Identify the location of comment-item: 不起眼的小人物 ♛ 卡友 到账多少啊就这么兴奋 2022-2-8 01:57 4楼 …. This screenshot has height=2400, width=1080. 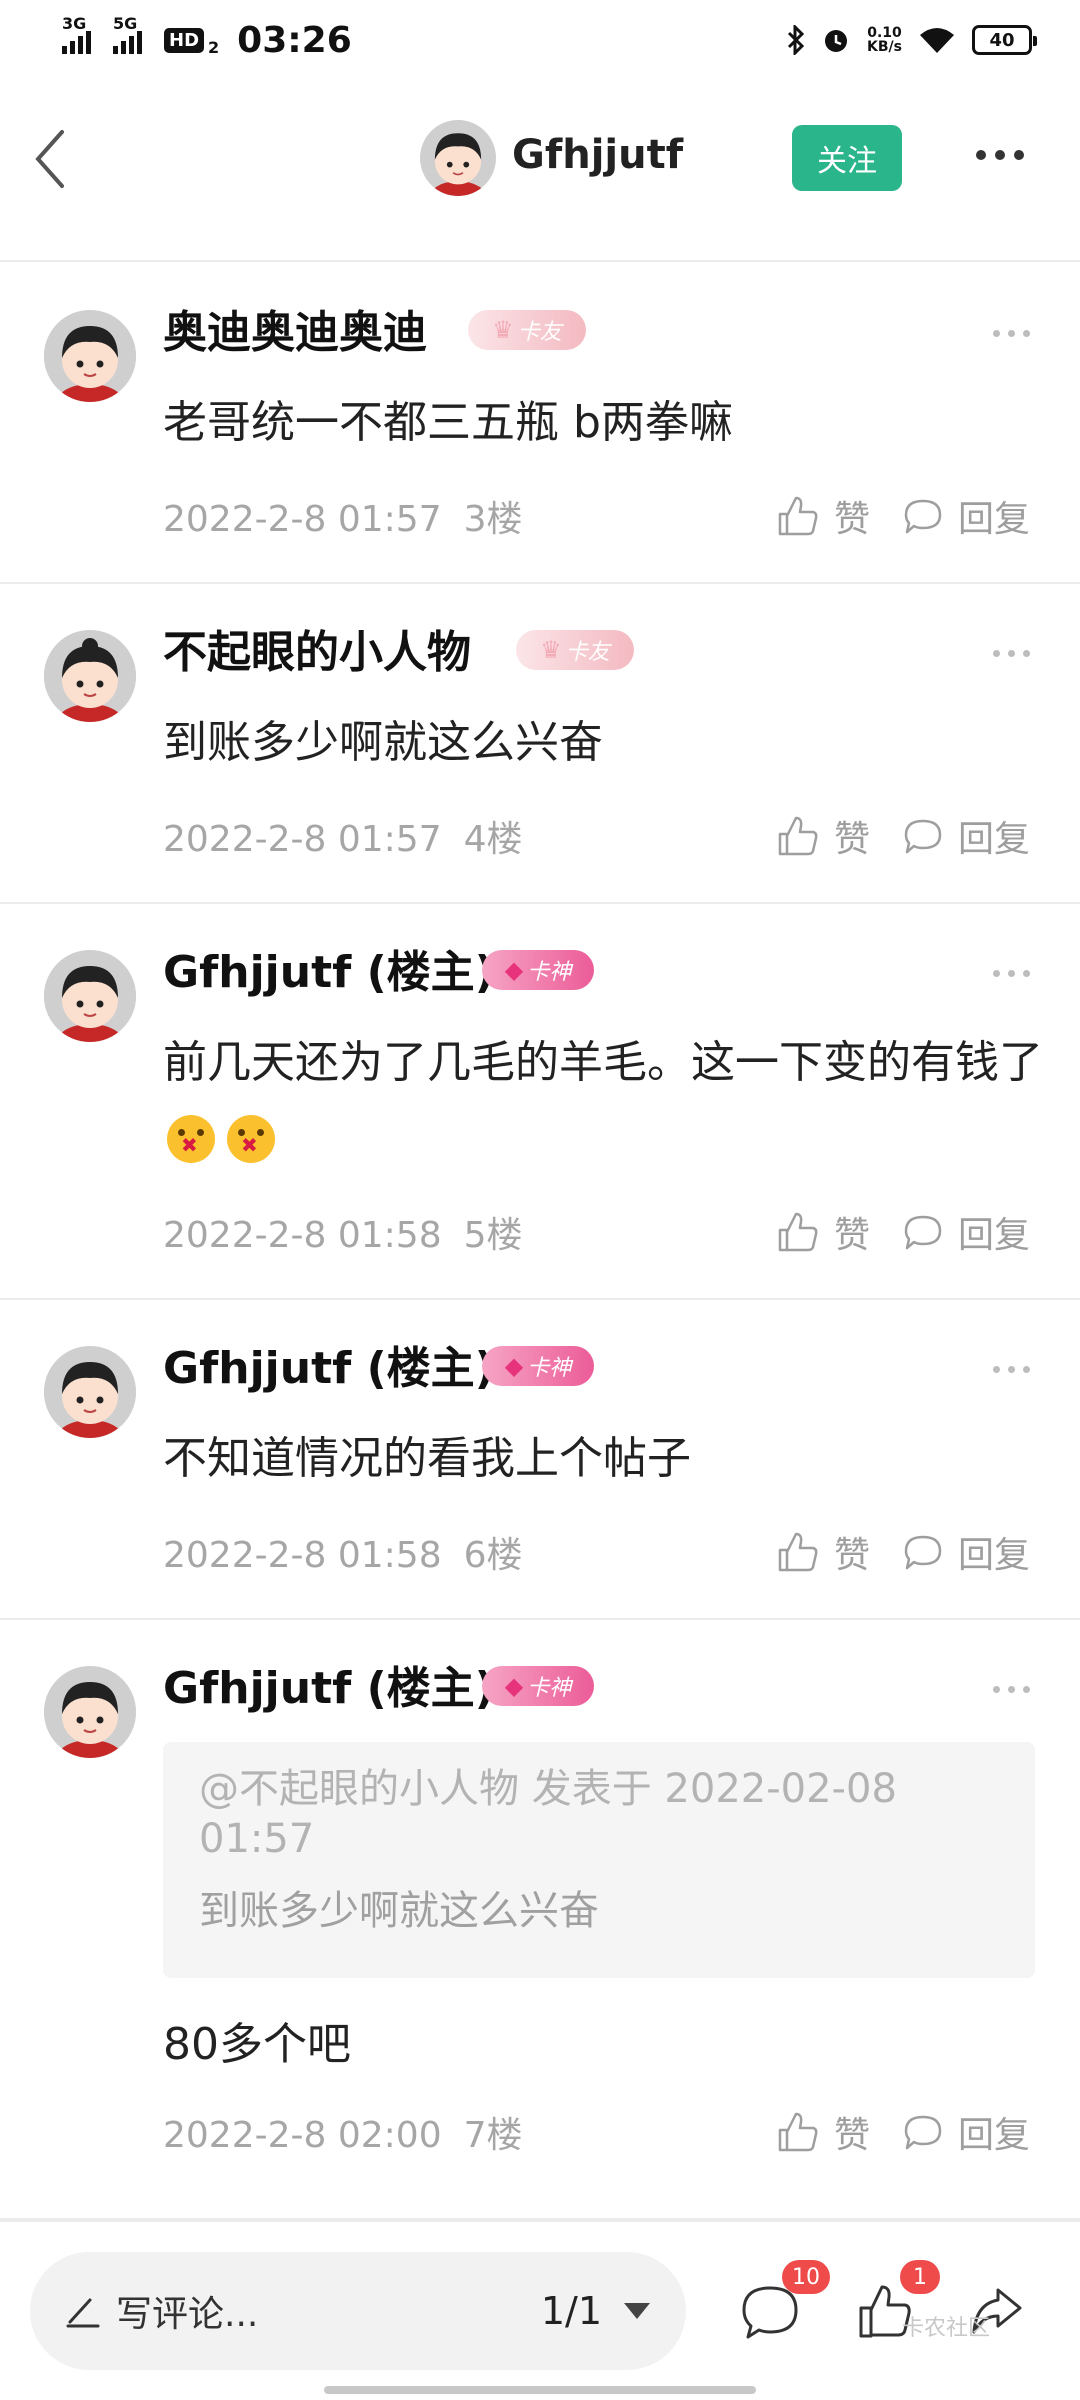
(540, 744).